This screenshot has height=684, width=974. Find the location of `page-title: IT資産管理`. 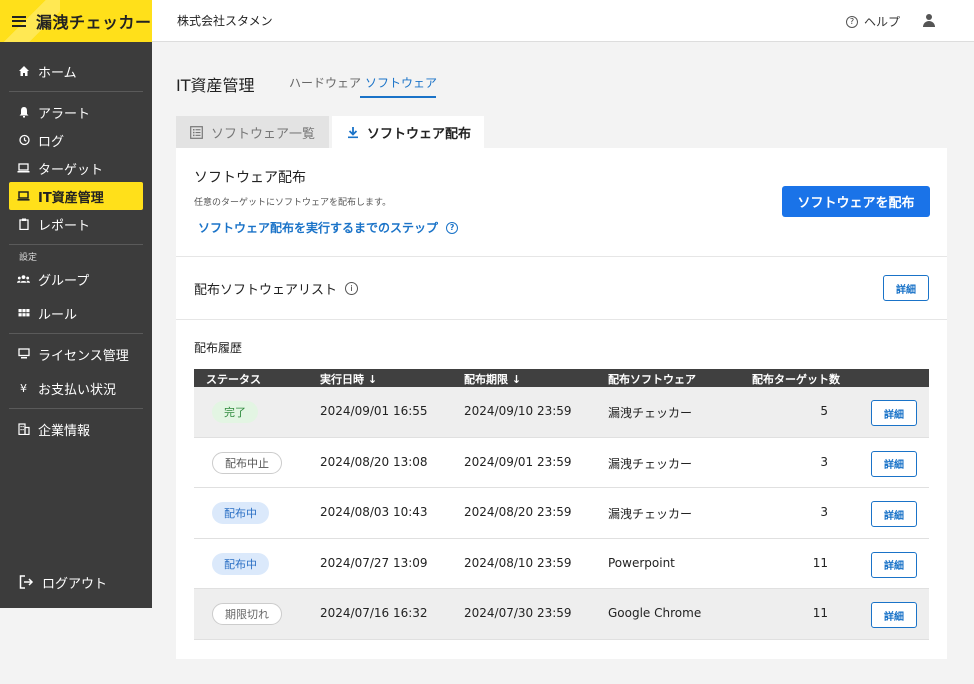

page-title: IT資産管理 is located at coordinates (215, 85).